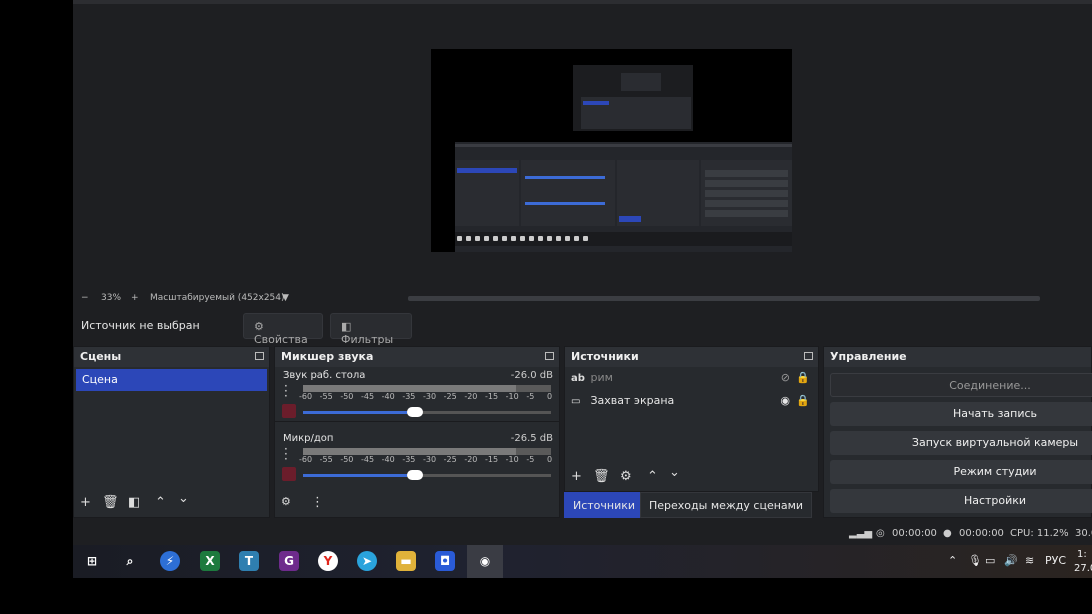 The height and width of the screenshot is (614, 1092). What do you see at coordinates (317, 502) in the screenshot?
I see `mixer-menu-icon: ⋮` at bounding box center [317, 502].